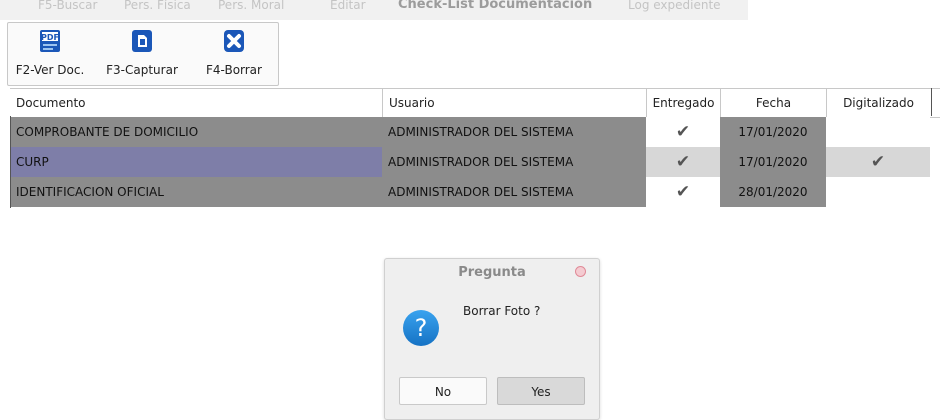 The image size is (944, 420). Describe the element at coordinates (67, 7) in the screenshot. I see `tab-buscar: F5-Buscar` at that location.